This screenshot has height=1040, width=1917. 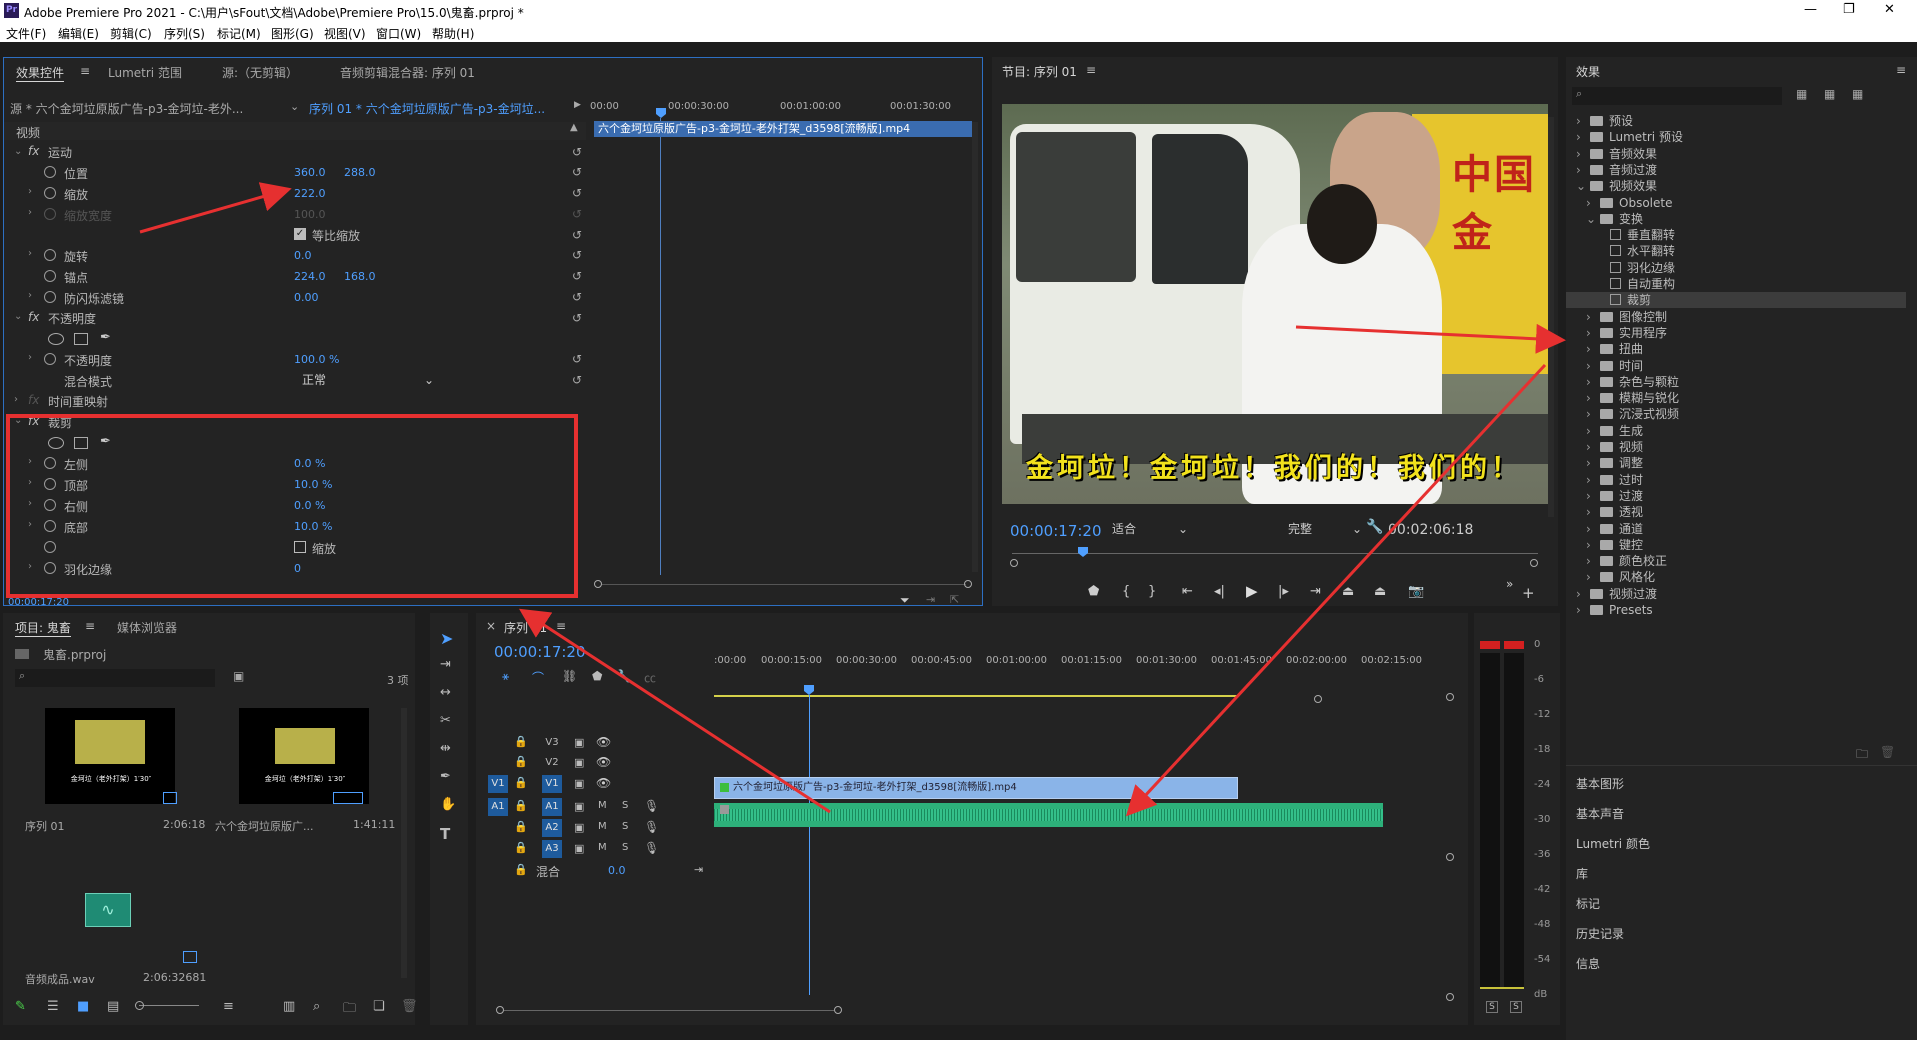 What do you see at coordinates (368, 380) in the screenshot?
I see `blend-mode-select: 正常 ⌄` at bounding box center [368, 380].